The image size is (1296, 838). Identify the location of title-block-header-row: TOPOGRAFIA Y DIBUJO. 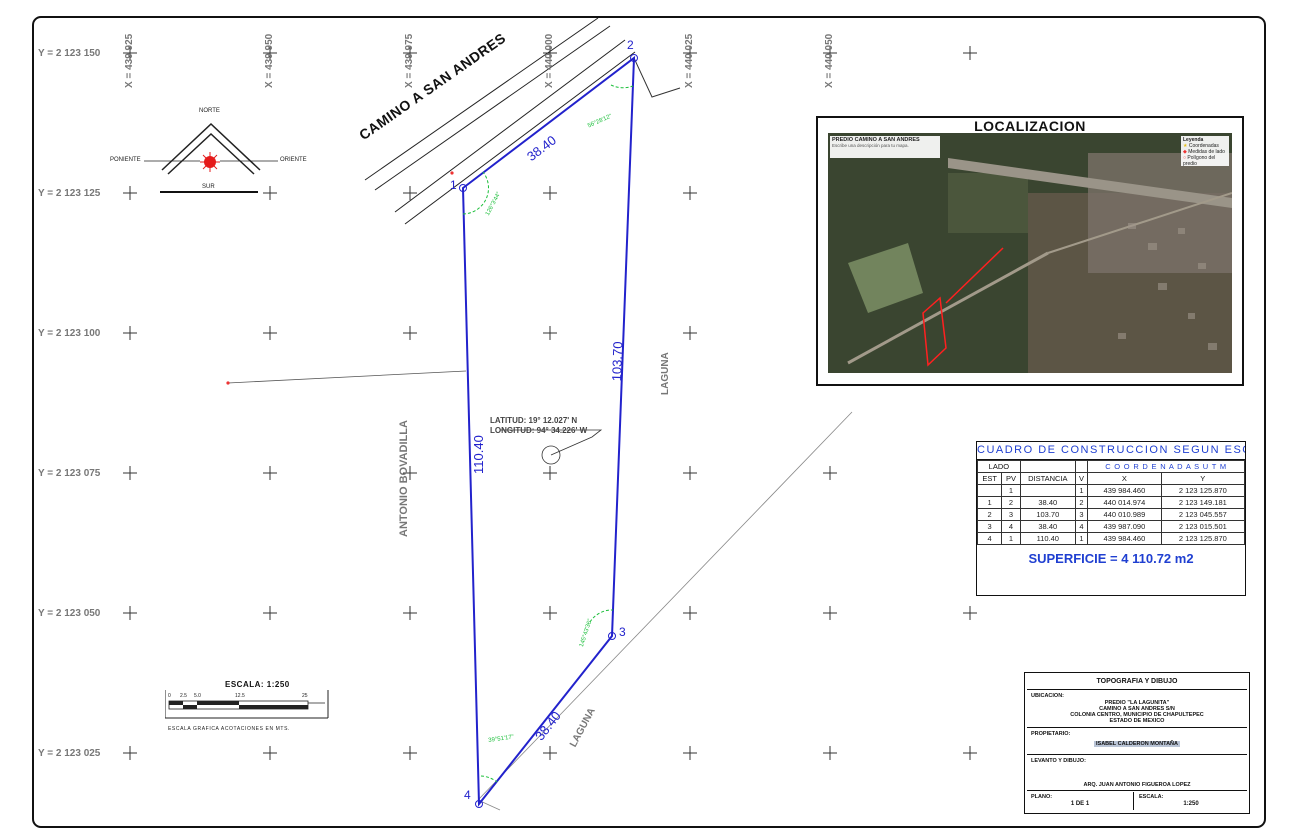
(1137, 682).